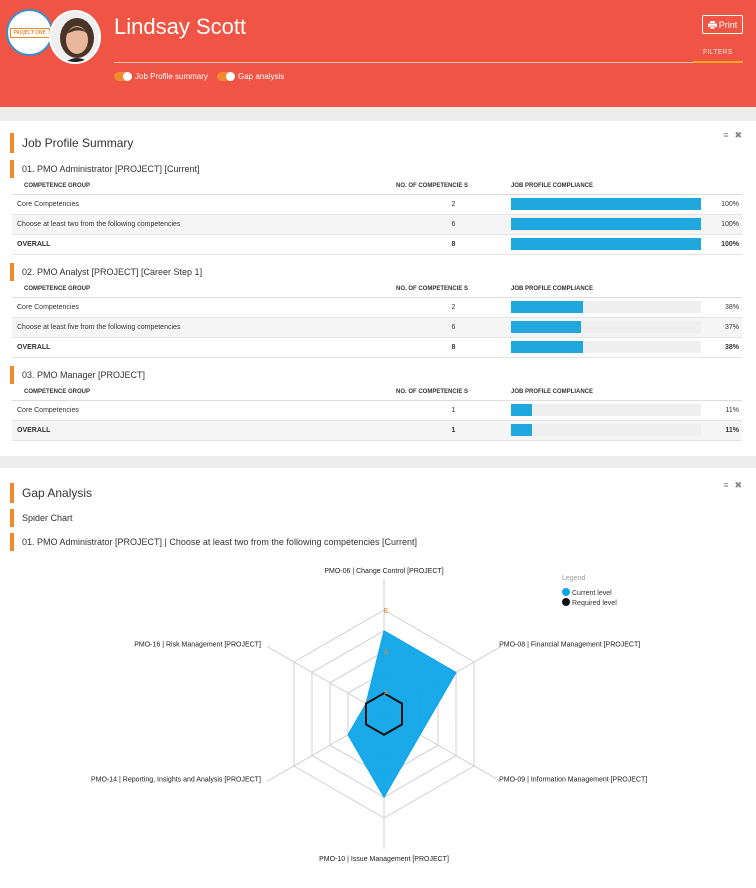 This screenshot has width=756, height=888. Describe the element at coordinates (724, 410) in the screenshot. I see `row-pct: 11%` at that location.